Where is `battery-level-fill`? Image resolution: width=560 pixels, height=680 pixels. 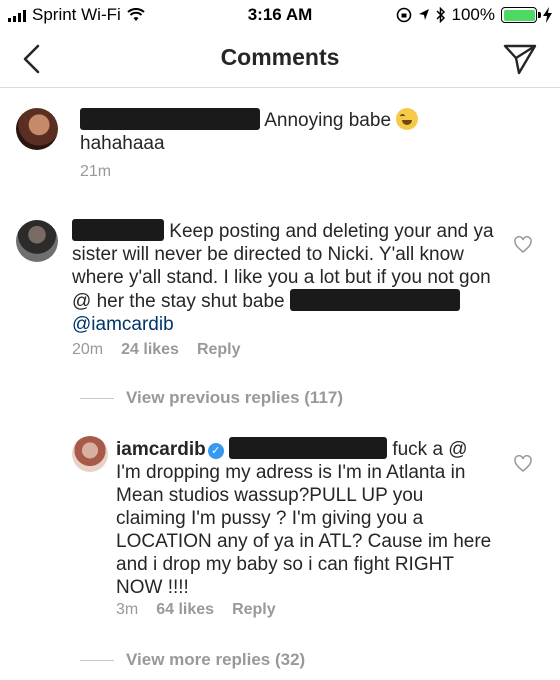
battery-level-fill is located at coordinates (519, 15).